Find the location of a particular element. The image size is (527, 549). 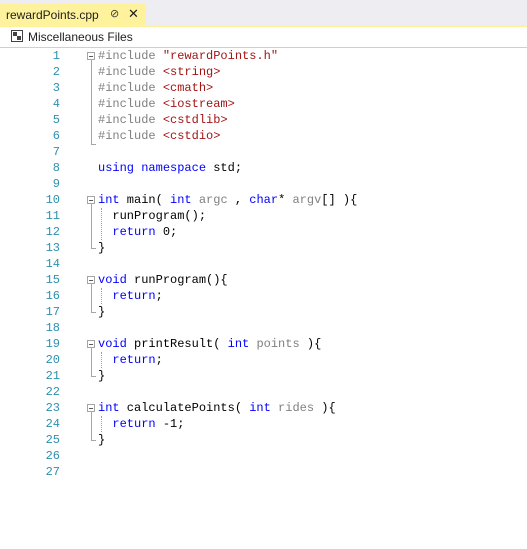

code-line: 6 #include <cstdio> is located at coordinates (263, 136).